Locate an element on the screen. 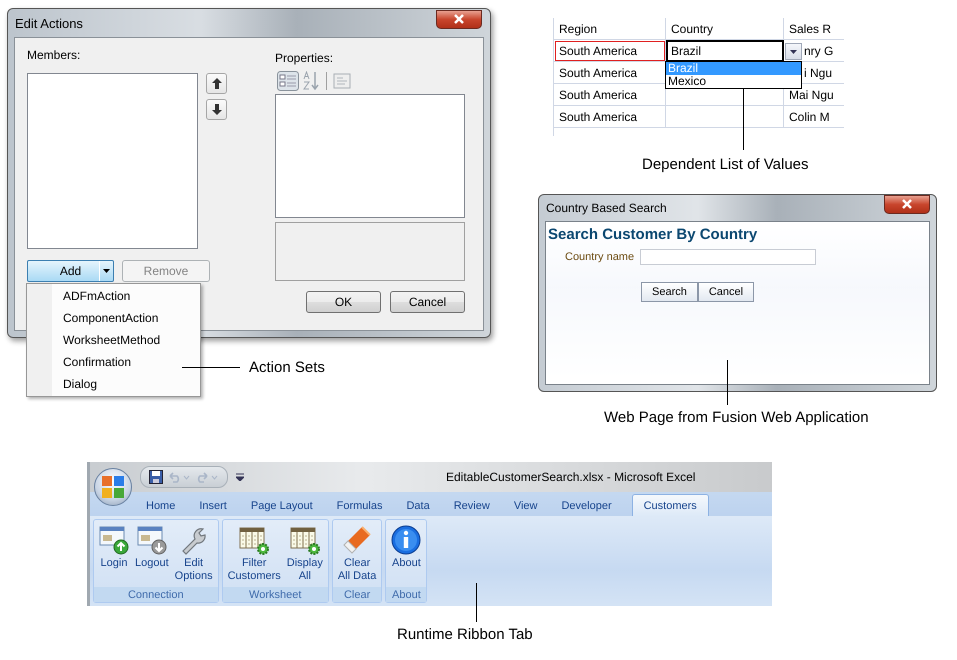  office-button is located at coordinates (113, 487).